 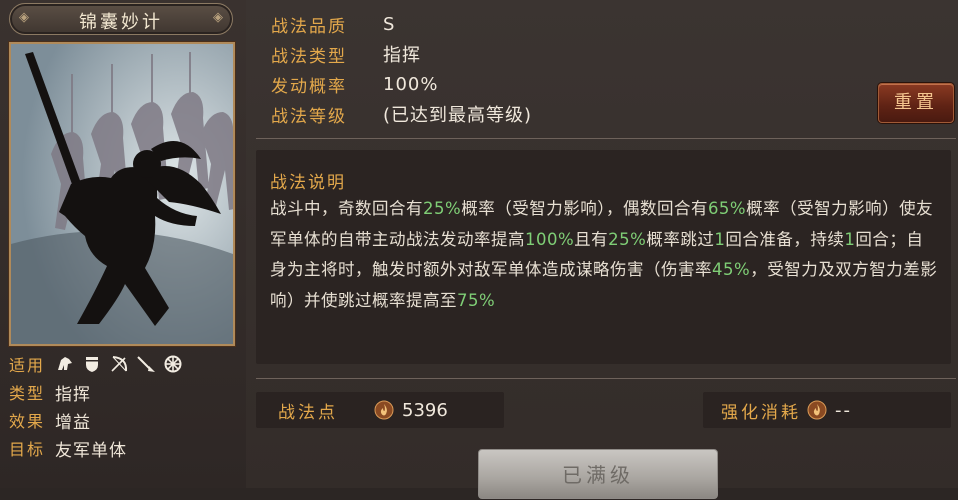 What do you see at coordinates (73, 394) in the screenshot?
I see `attr-value-type: 指挥` at bounding box center [73, 394].